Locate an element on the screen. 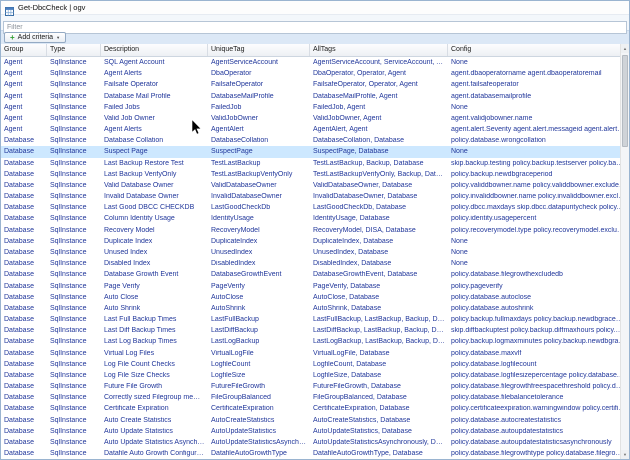 The width and height of the screenshot is (630, 460). cell-uniquetag: LastFullBackup is located at coordinates (235, 320).